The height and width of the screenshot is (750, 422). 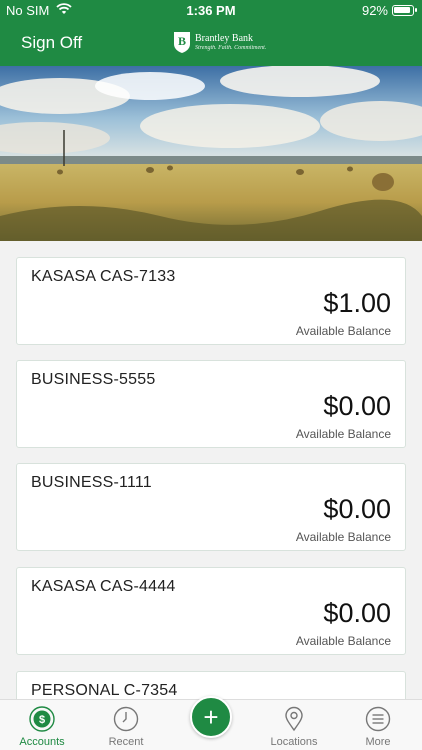 What do you see at coordinates (104, 690) in the screenshot?
I see `account-name: PERSONAL C-7354` at bounding box center [104, 690].